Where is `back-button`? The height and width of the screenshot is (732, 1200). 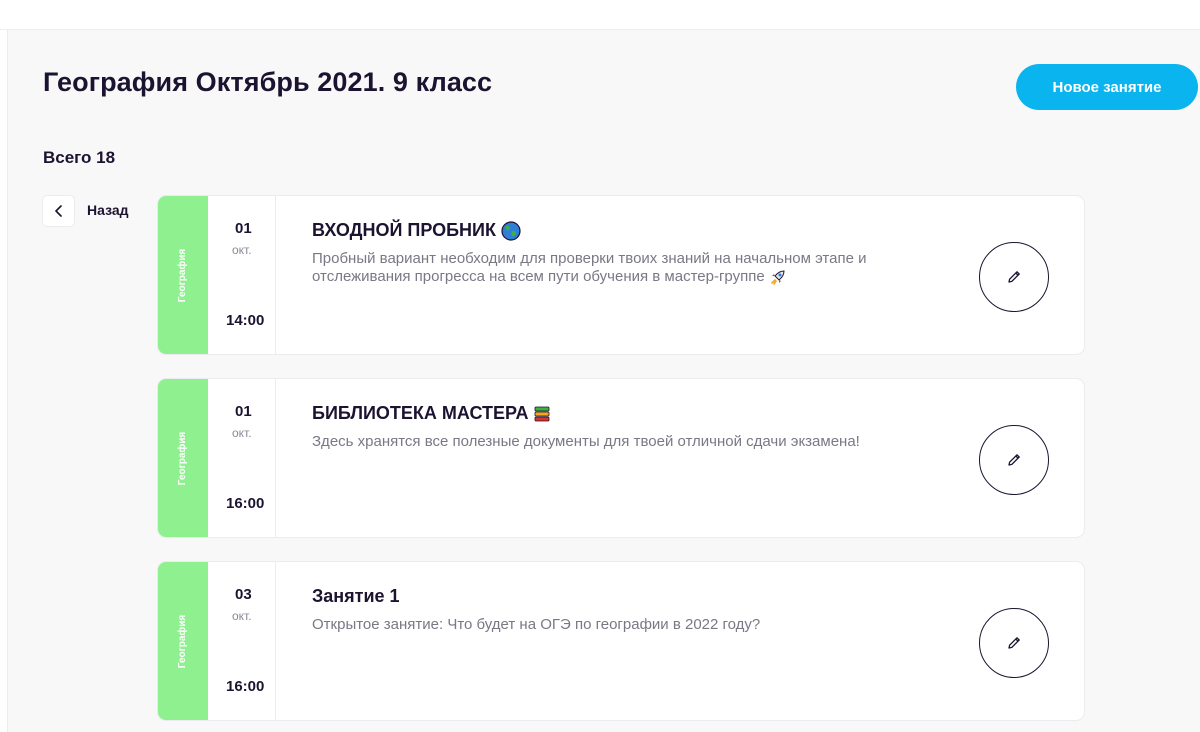
back-button is located at coordinates (58, 211).